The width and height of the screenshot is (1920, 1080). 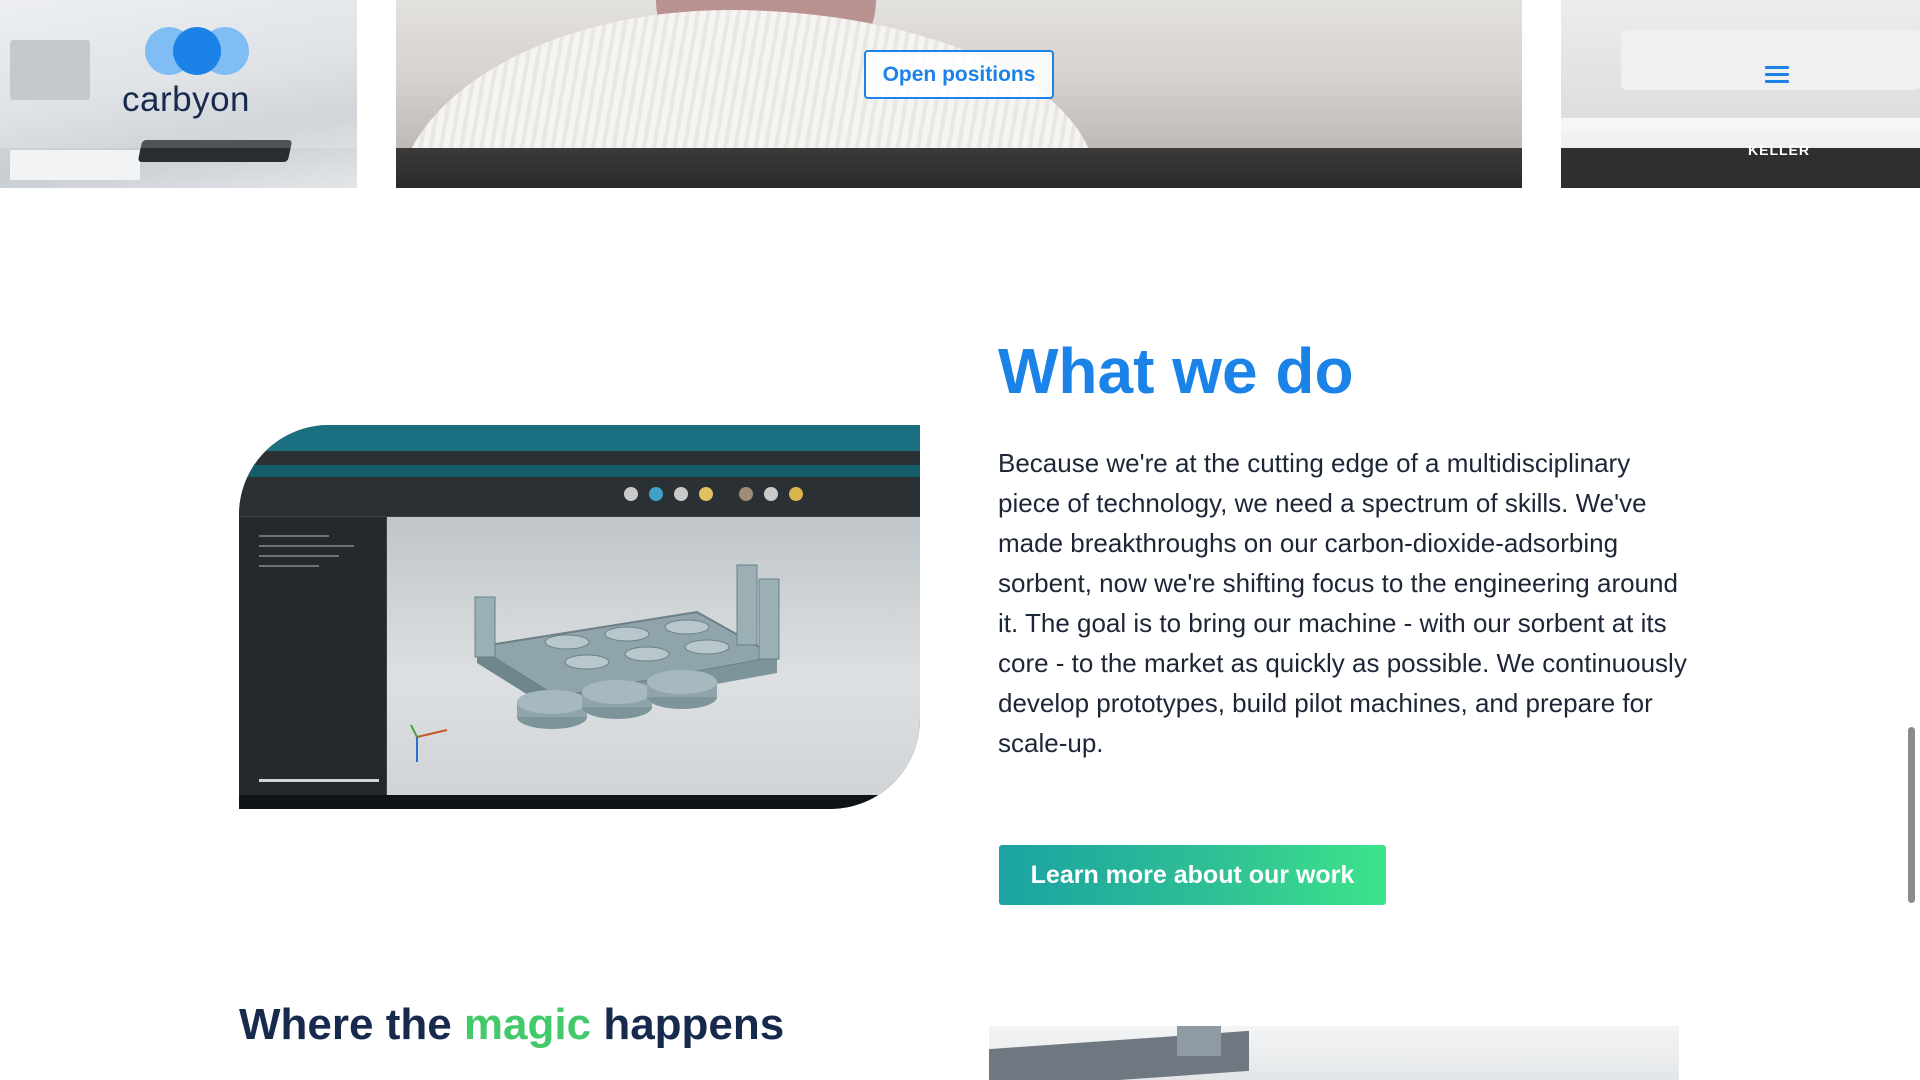 I want to click on cad-status-bar, so click(x=579, y=802).